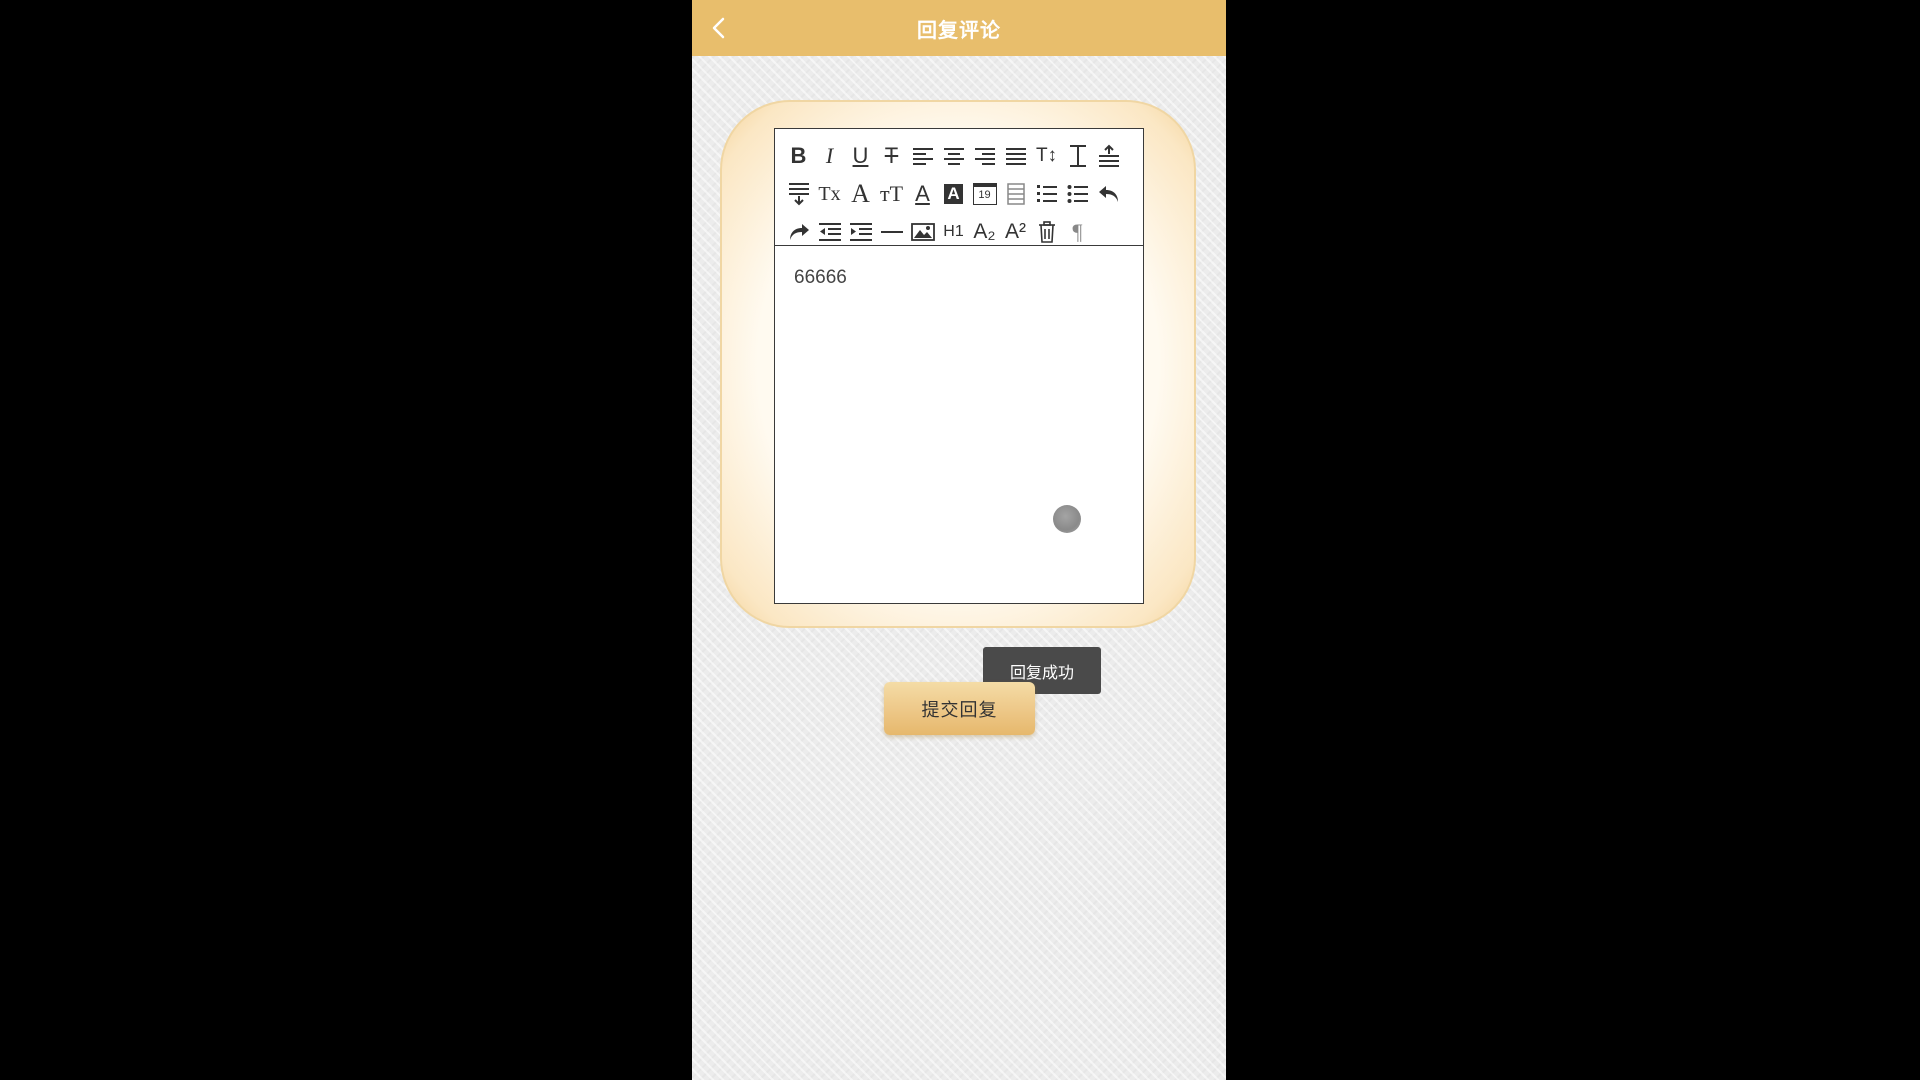 This screenshot has width=1920, height=1080. What do you see at coordinates (953, 156) in the screenshot?
I see `align-center-icon` at bounding box center [953, 156].